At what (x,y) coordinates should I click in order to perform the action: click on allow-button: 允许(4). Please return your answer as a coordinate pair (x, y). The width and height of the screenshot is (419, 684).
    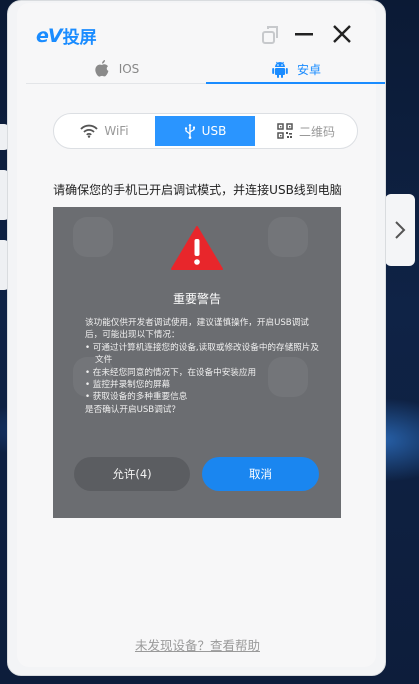
    Looking at the image, I should click on (132, 474).